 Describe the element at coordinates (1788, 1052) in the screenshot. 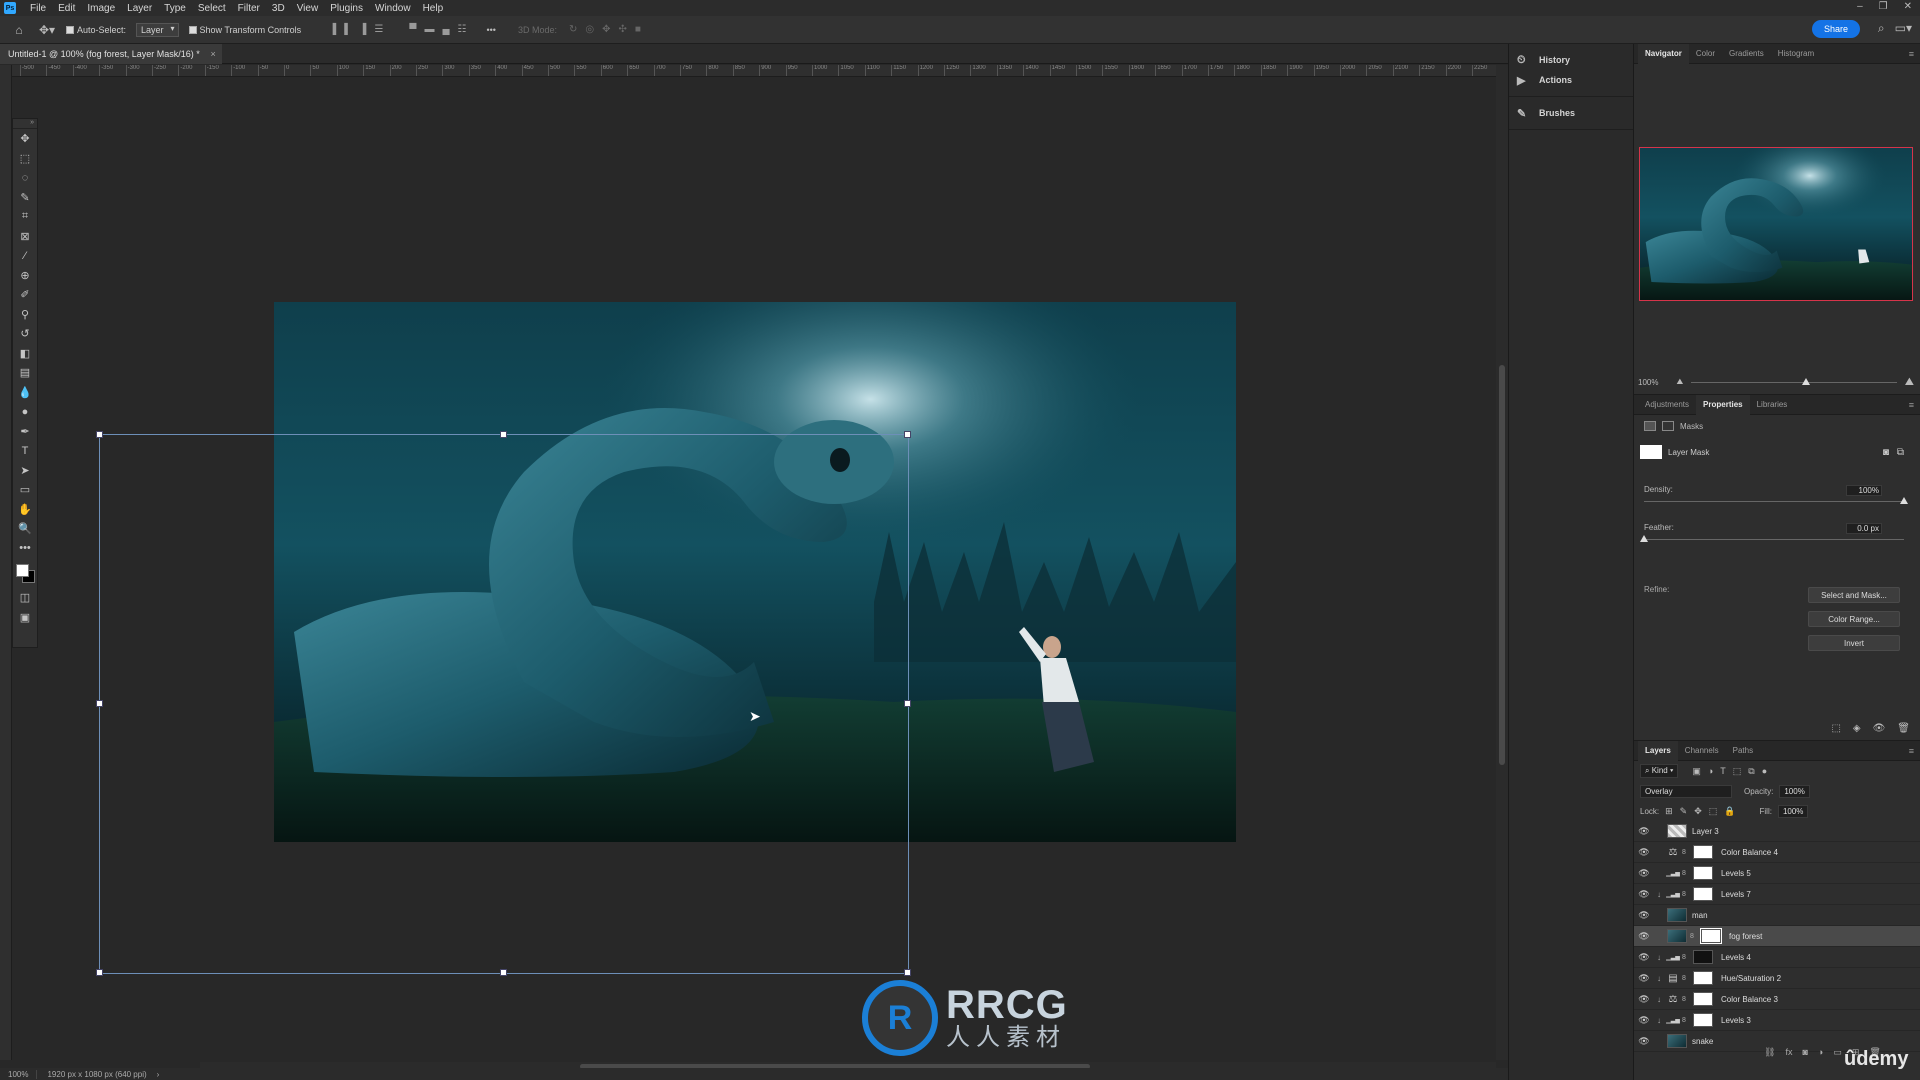

I see `fx-icon: fx` at that location.